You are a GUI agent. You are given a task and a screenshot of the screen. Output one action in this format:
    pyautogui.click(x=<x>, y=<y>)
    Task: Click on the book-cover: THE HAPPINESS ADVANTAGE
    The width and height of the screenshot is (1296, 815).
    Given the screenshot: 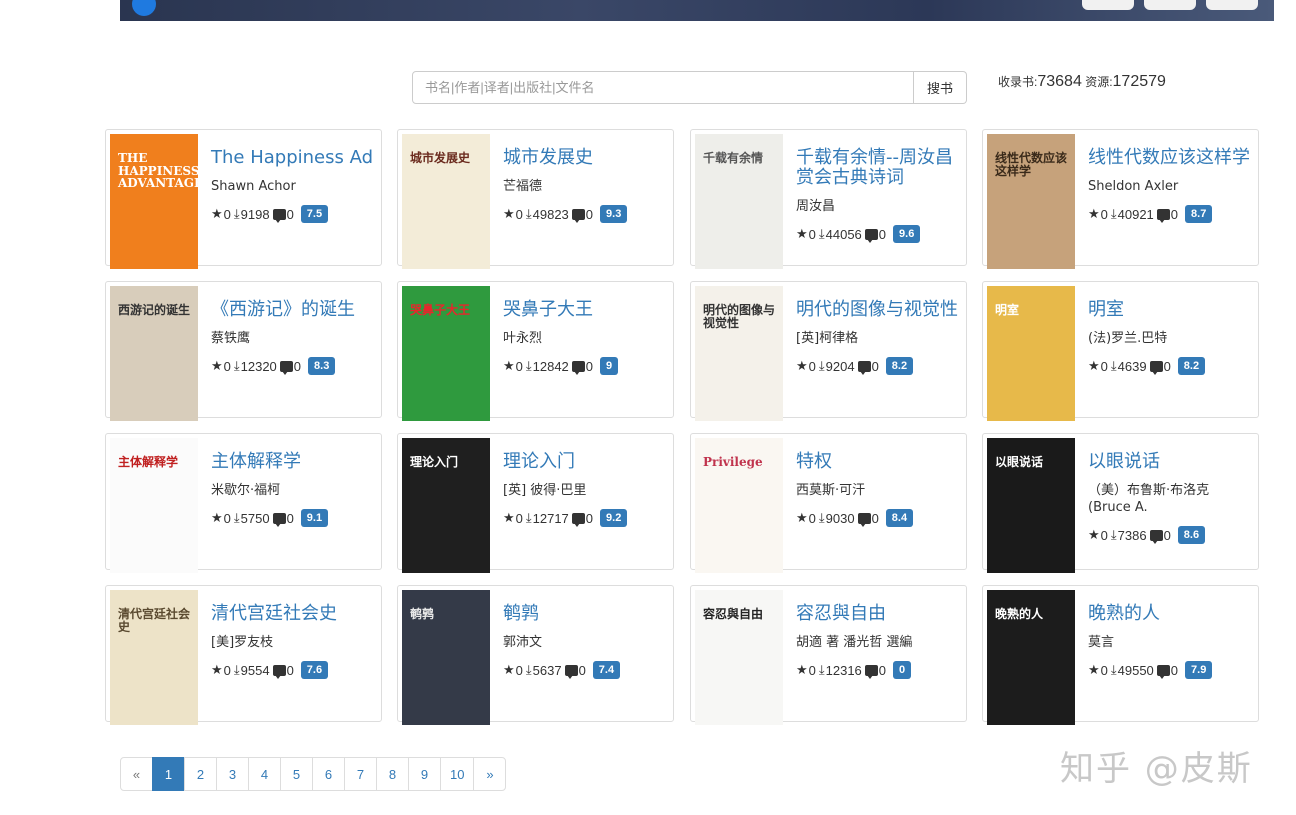 What is the action you would take?
    pyautogui.click(x=154, y=201)
    